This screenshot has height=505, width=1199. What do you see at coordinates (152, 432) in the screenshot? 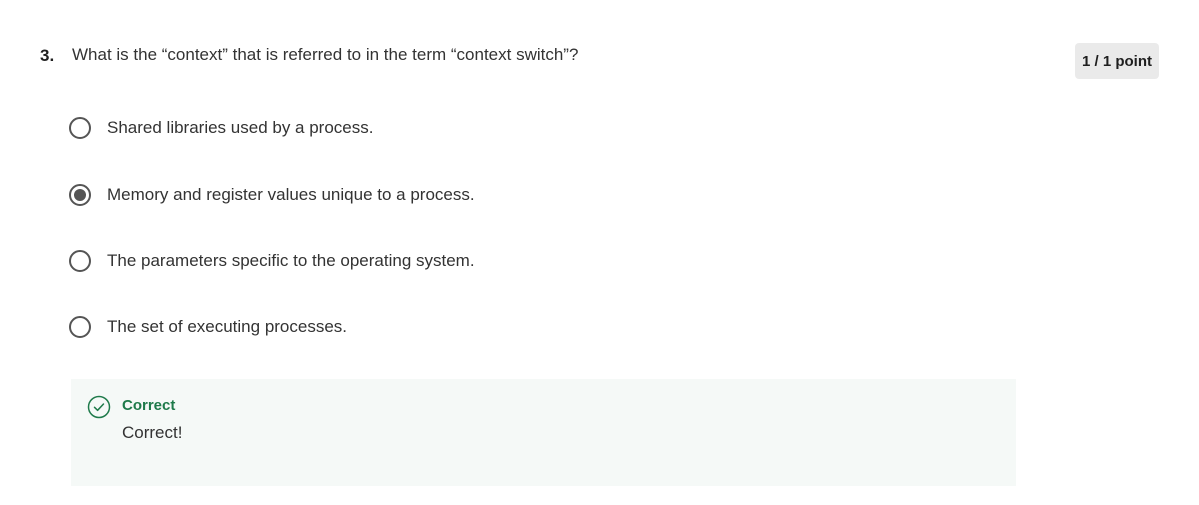
I see `feedback-text: Correct!` at bounding box center [152, 432].